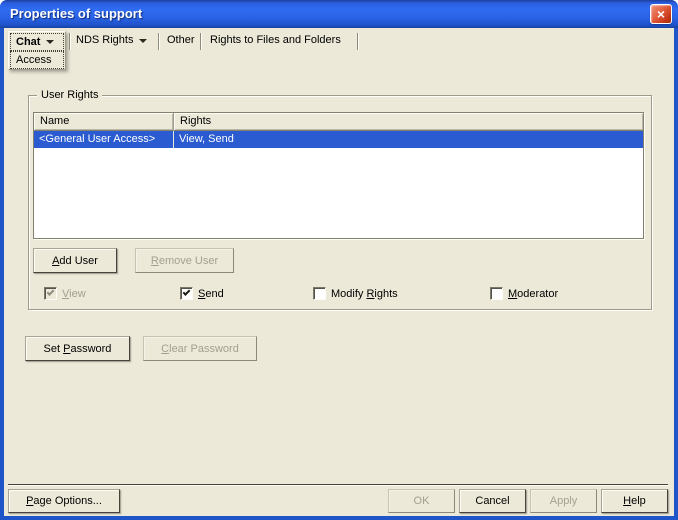 This screenshot has width=678, height=520. I want to click on send-checkbox-label: Send, so click(211, 293).